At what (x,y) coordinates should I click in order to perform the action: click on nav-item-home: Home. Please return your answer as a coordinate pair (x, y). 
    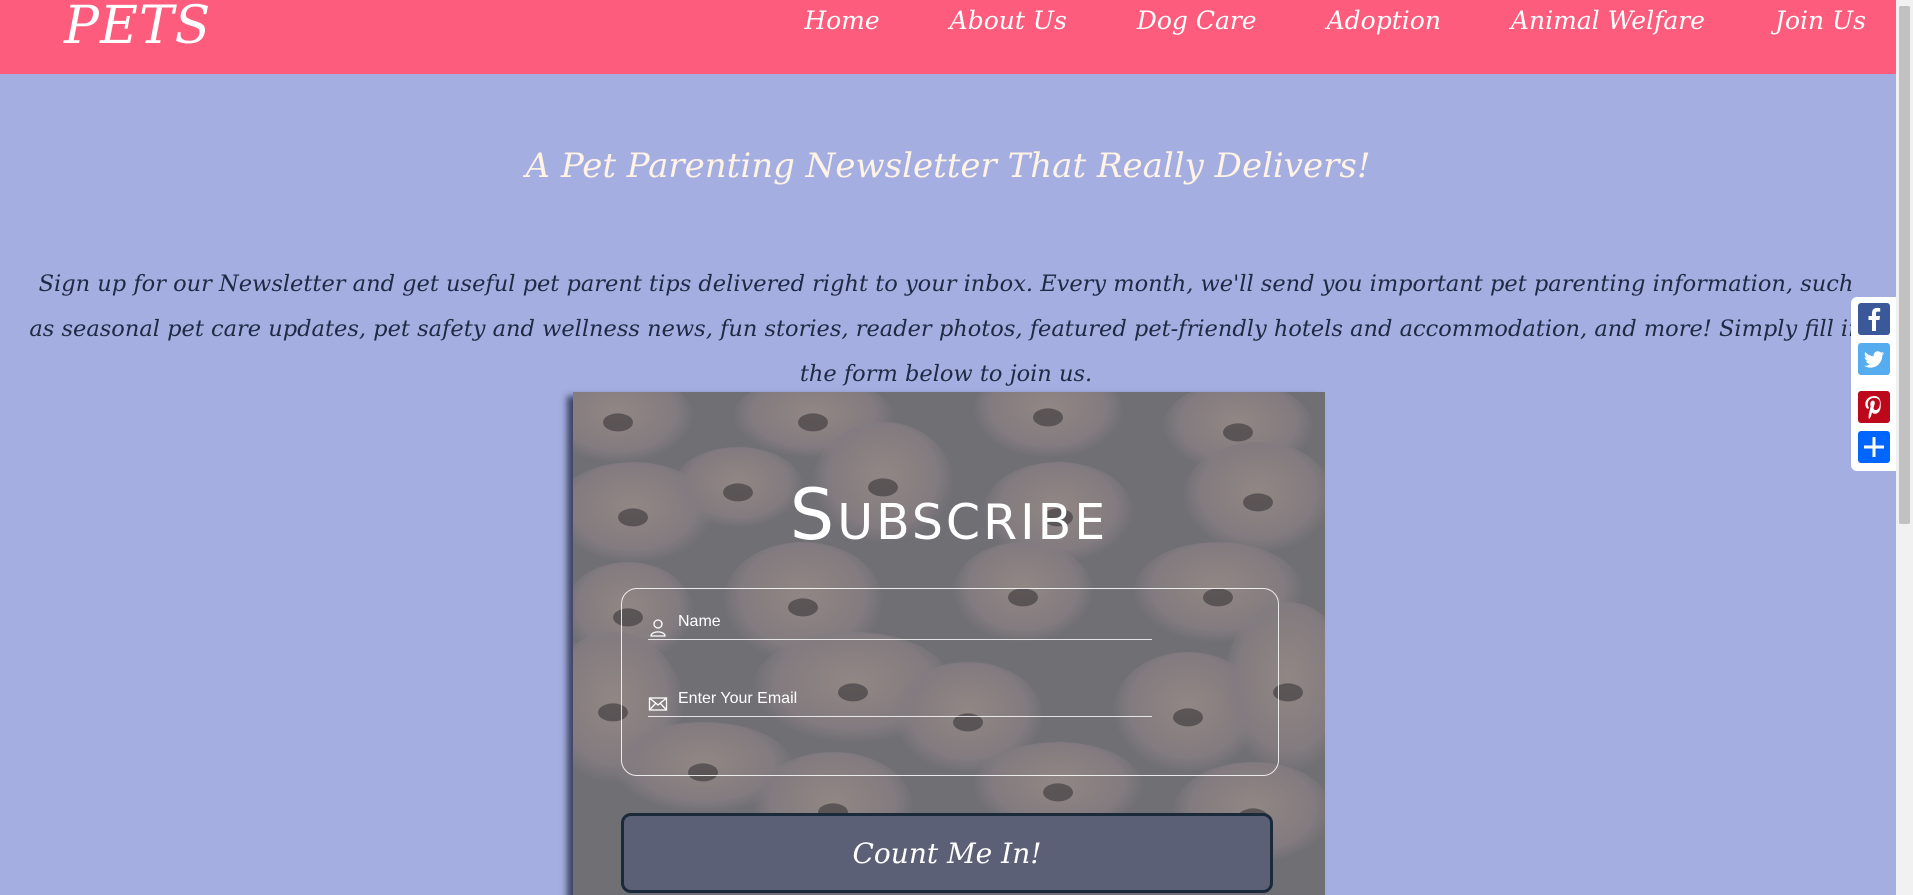
    Looking at the image, I should click on (841, 20).